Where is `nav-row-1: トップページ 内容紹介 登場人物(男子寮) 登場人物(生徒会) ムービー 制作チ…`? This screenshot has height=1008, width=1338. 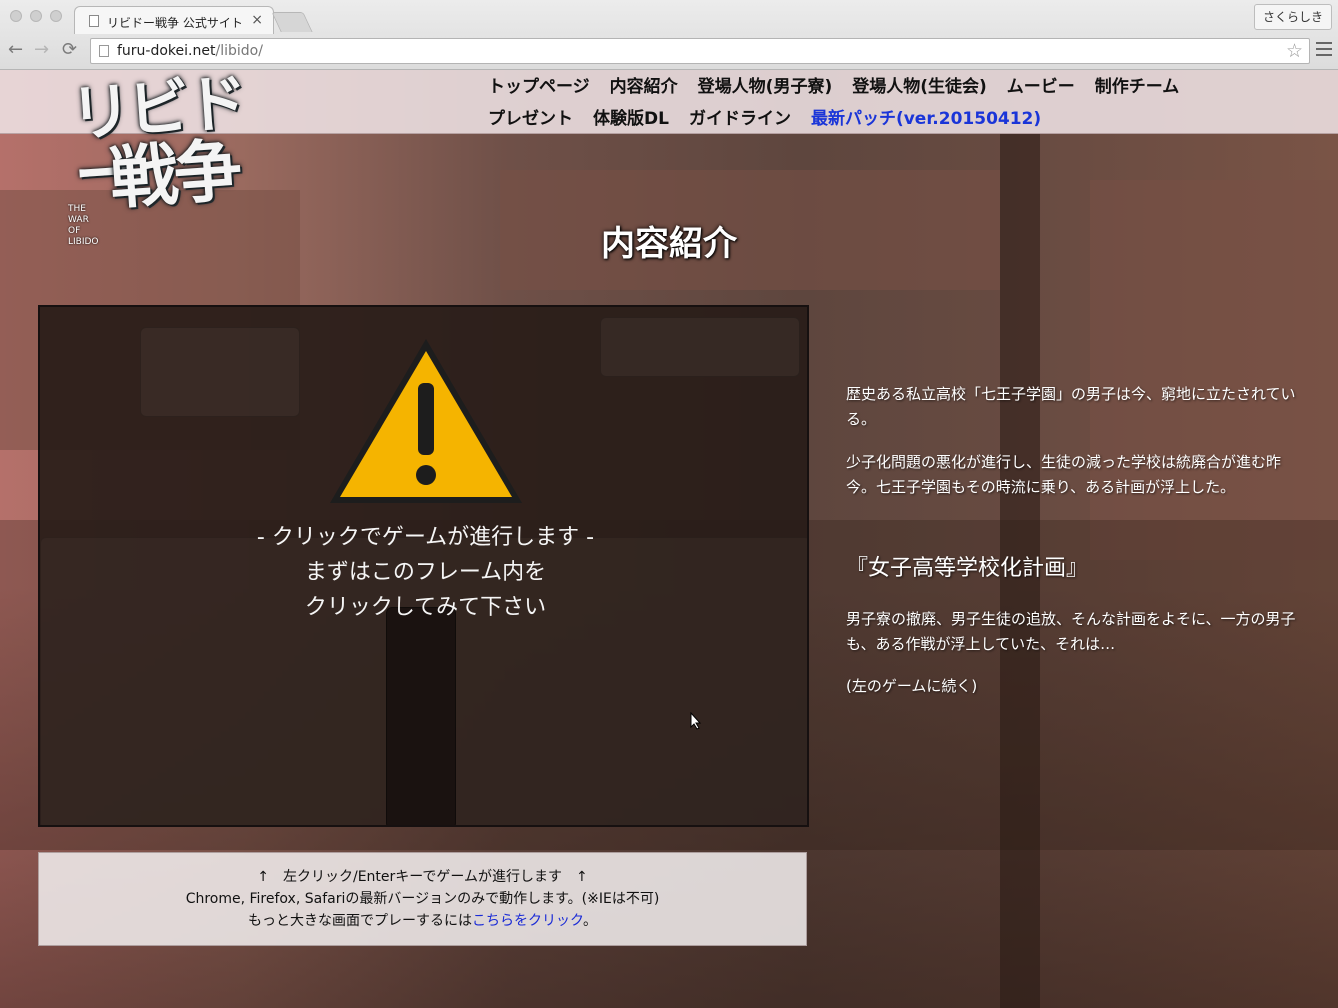 nav-row-1: トップページ 内容紹介 登場人物(男子寮) 登場人物(生徒会) ムービー 制作チ… is located at coordinates (843, 87).